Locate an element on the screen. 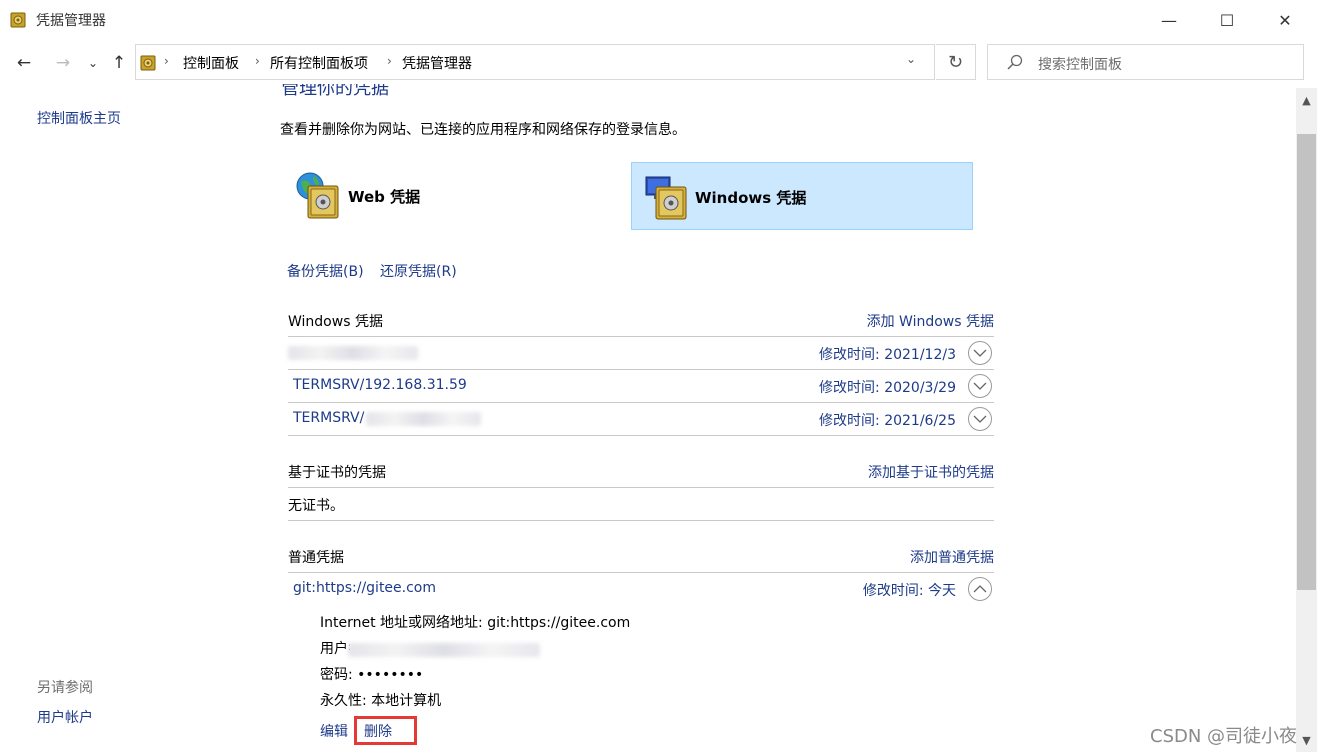 This screenshot has width=1317, height=752. windows-credentials-header: Windows 凭据 添加 Windows 凭据 is located at coordinates (641, 324).